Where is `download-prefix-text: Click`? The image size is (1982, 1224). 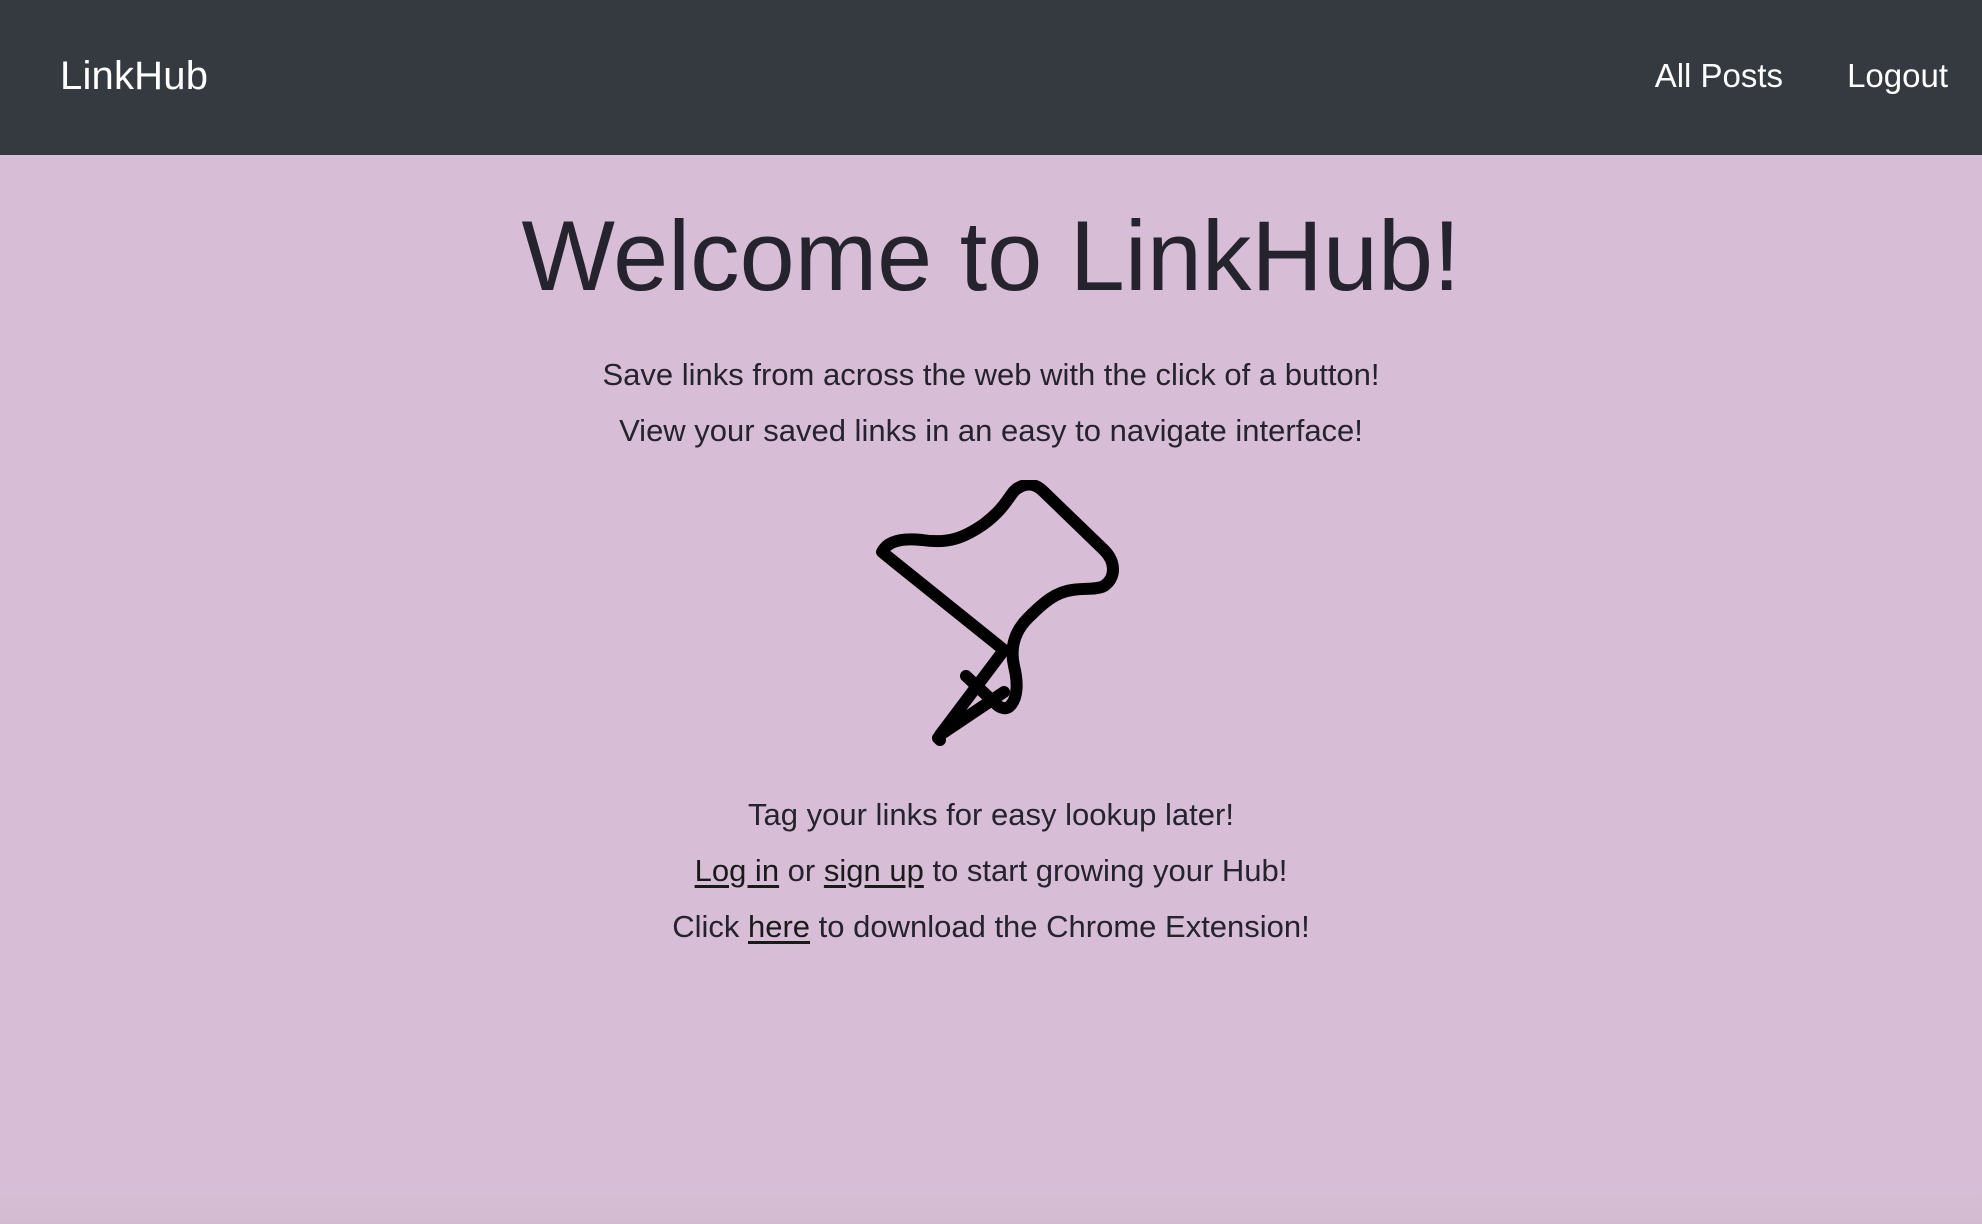
download-prefix-text: Click is located at coordinates (710, 926).